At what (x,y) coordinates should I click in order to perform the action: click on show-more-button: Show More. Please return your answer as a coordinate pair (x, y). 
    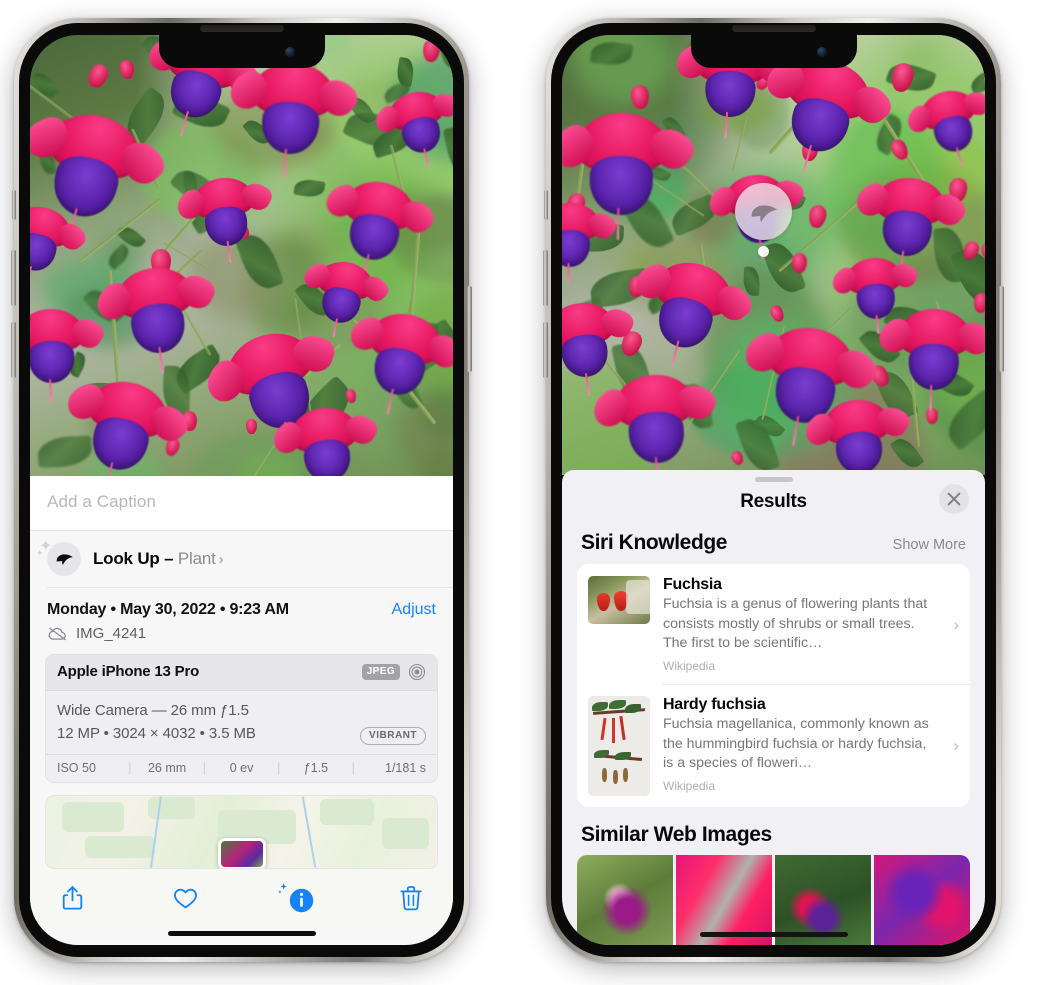
    Looking at the image, I should click on (929, 545).